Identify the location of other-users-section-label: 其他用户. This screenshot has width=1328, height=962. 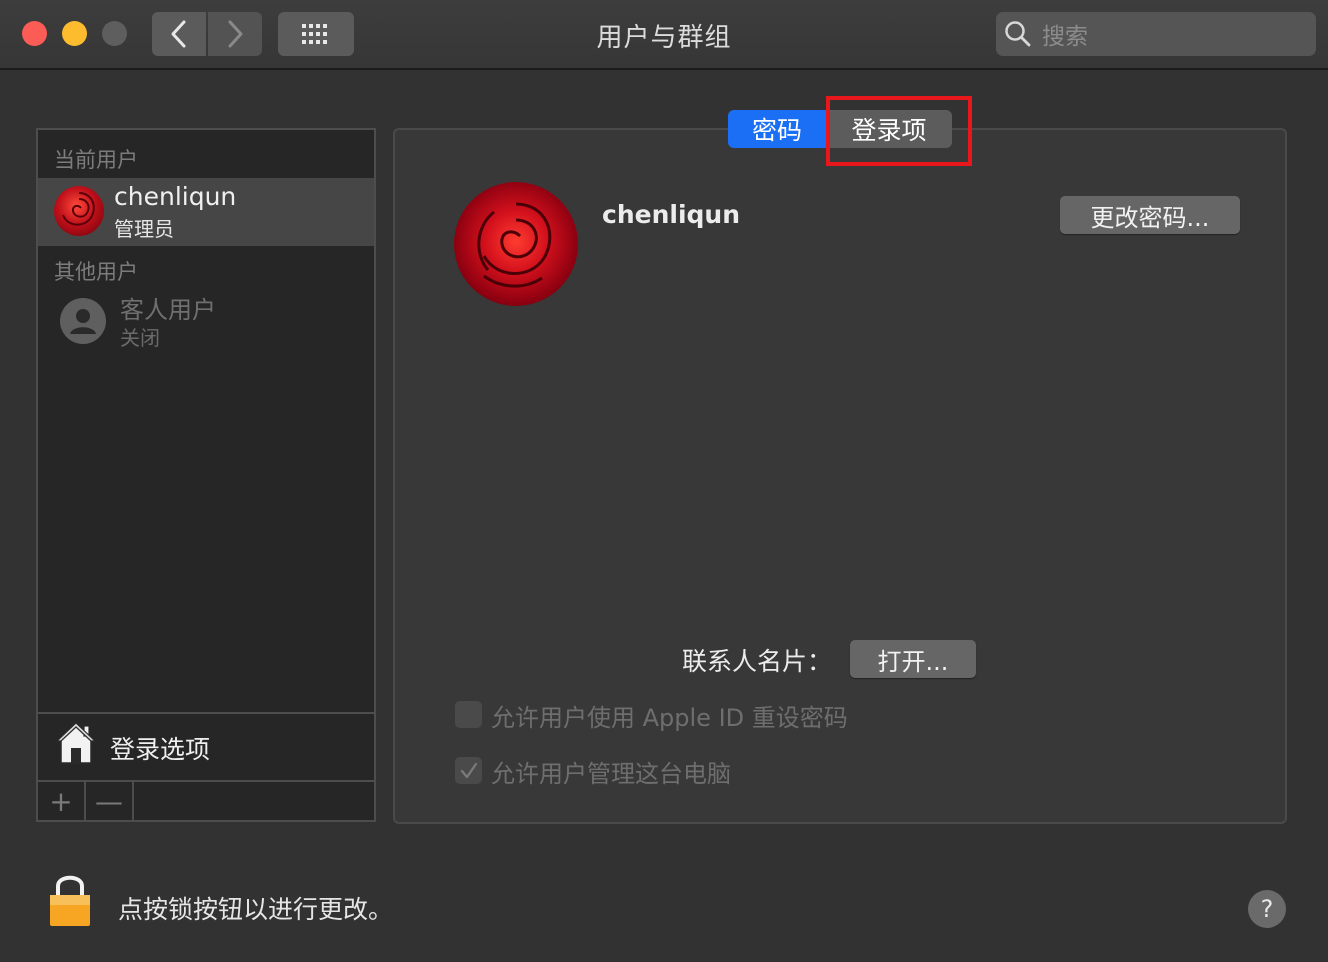
(96, 272).